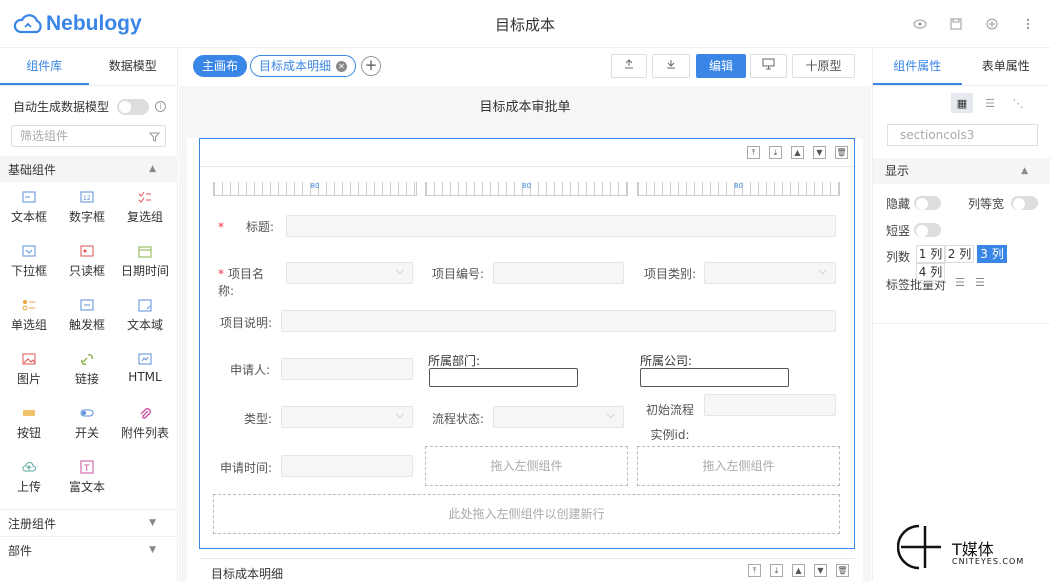 The height and width of the screenshot is (583, 1050). I want to click on new-row-drop-zone: 此处拖入左侧组件以创建新行, so click(526, 514).